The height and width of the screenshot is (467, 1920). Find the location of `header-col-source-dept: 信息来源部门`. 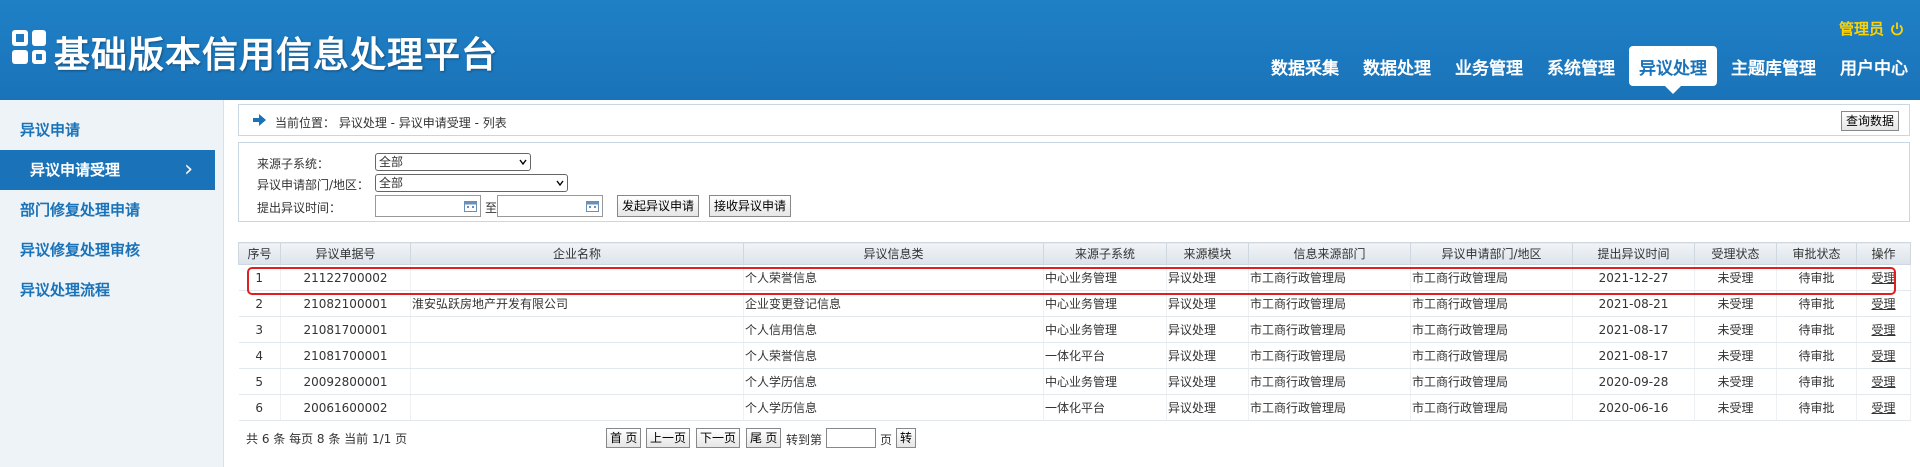

header-col-source-dept: 信息来源部门 is located at coordinates (1329, 253).